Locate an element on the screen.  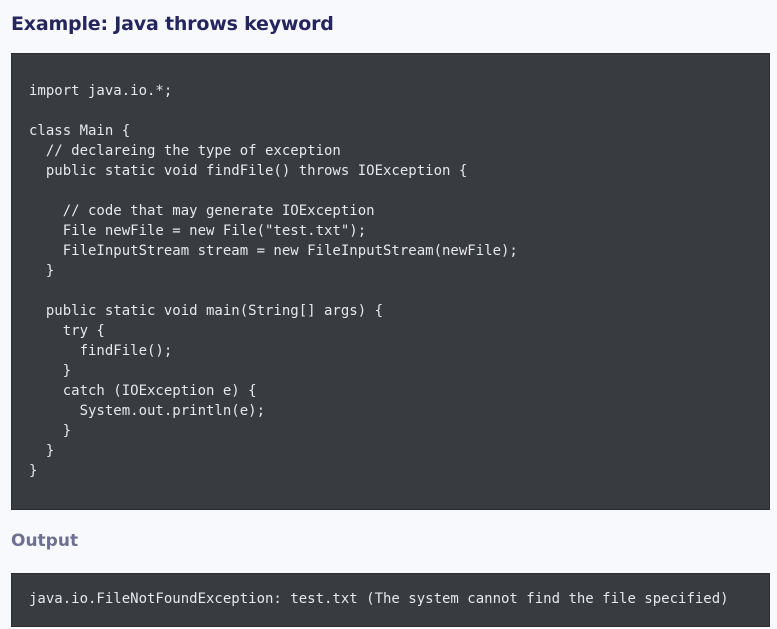
output-title: Output is located at coordinates (45, 541).